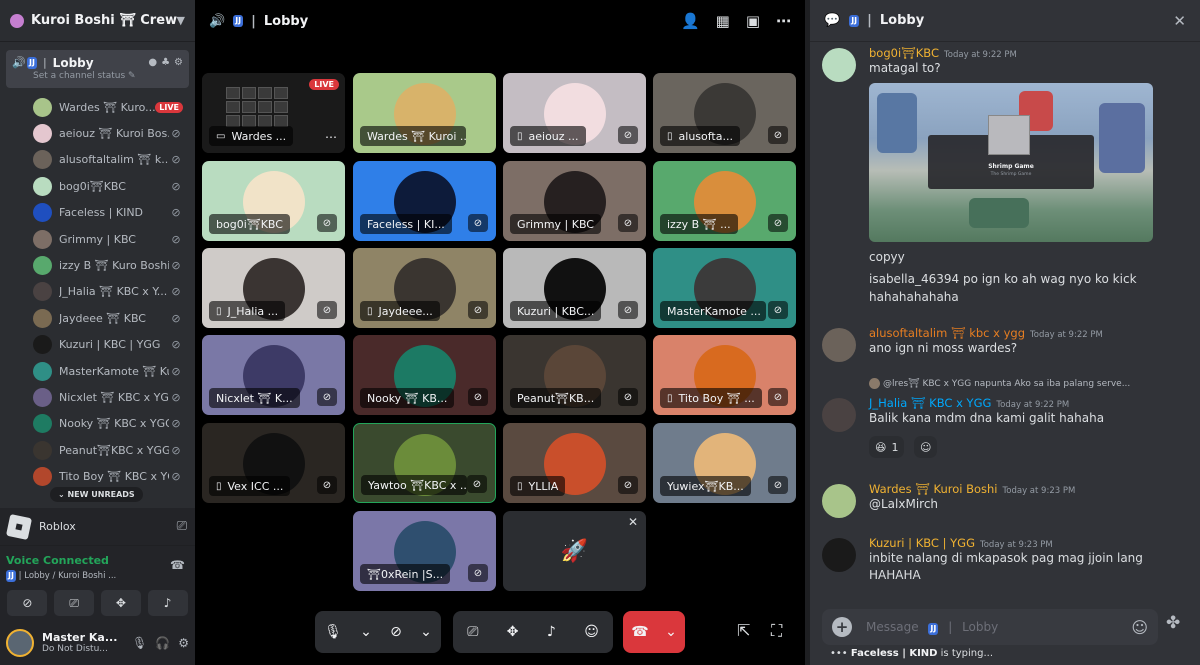  I want to click on participant-tile: ▯ J_Halia ... ⊘, so click(273, 288).